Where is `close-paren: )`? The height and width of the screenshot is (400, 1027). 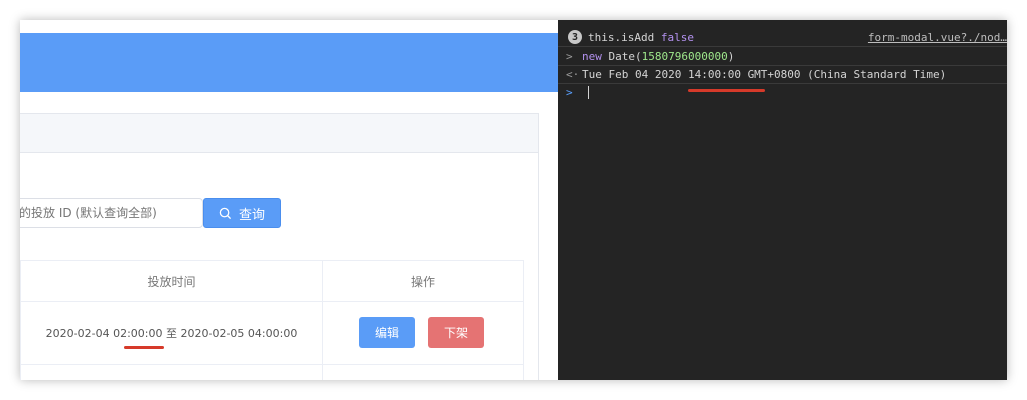 close-paren: ) is located at coordinates (731, 56).